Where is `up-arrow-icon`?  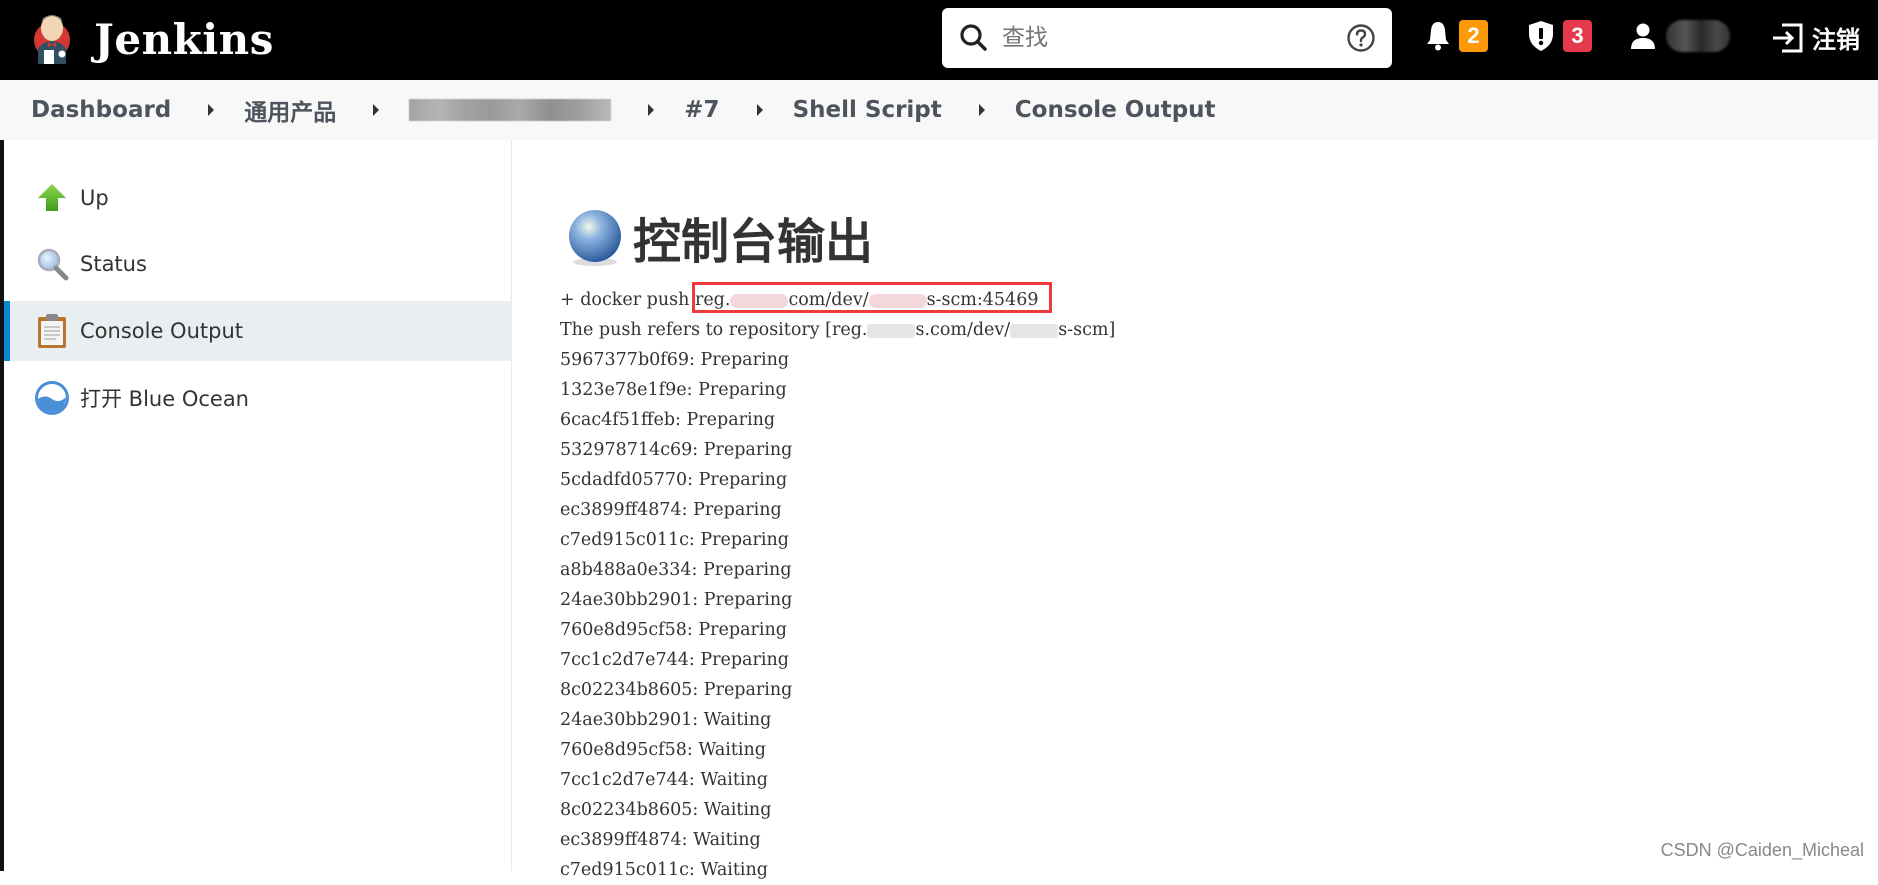
up-arrow-icon is located at coordinates (52, 198).